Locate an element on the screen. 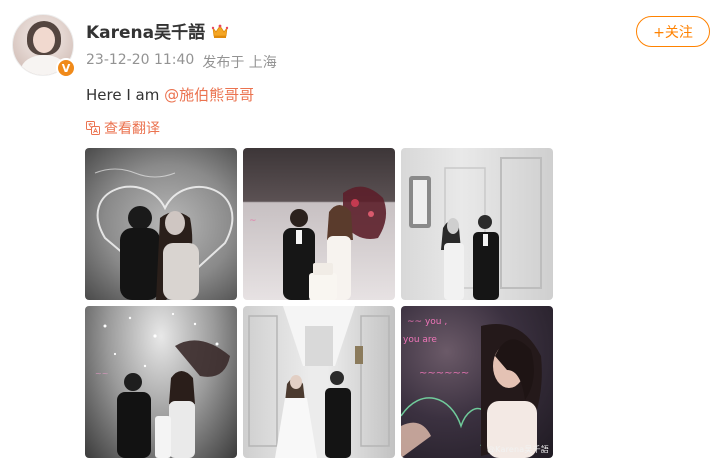  avatar-container: V is located at coordinates (44, 46).